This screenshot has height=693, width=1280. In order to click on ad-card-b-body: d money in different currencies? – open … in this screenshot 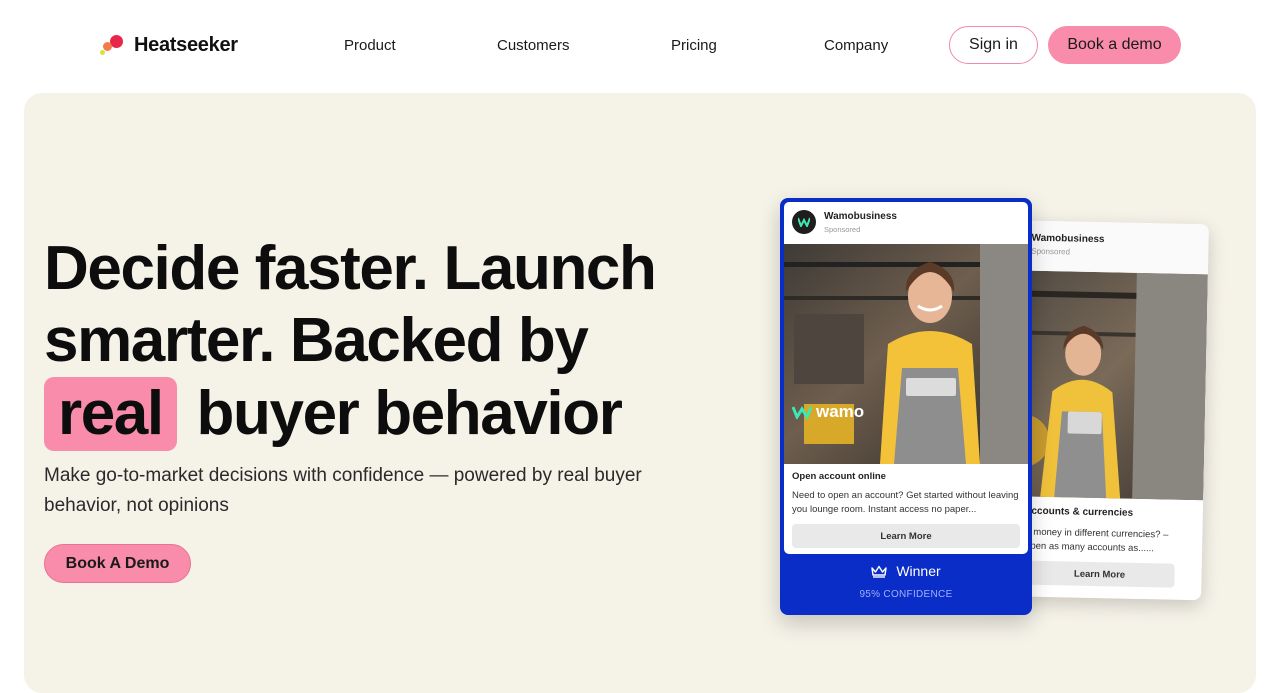, I will do `click(1097, 540)`.